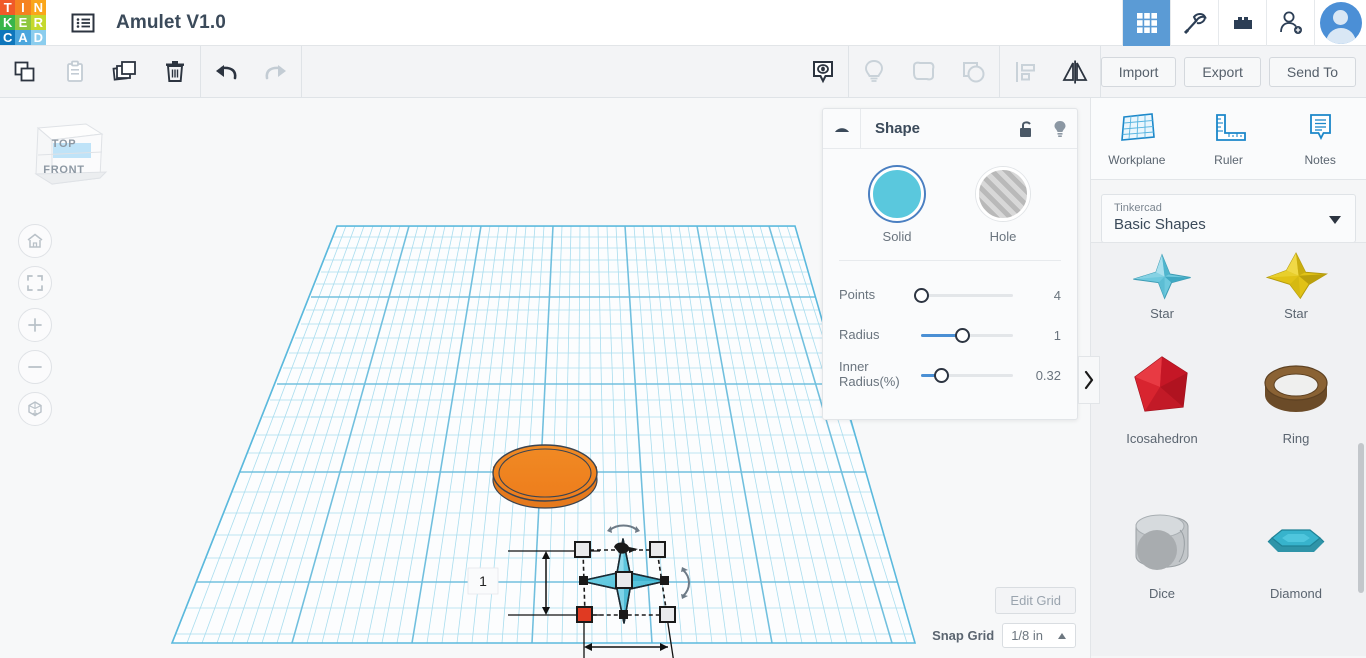  What do you see at coordinates (38, 7) in the screenshot?
I see `logo-tile: N` at bounding box center [38, 7].